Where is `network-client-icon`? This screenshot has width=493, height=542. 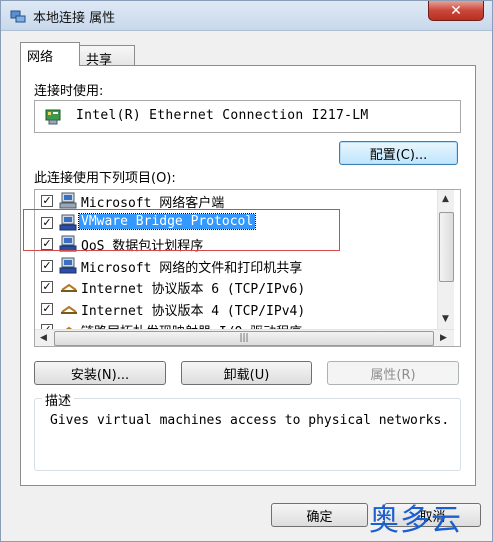
network-client-icon is located at coordinates (68, 200).